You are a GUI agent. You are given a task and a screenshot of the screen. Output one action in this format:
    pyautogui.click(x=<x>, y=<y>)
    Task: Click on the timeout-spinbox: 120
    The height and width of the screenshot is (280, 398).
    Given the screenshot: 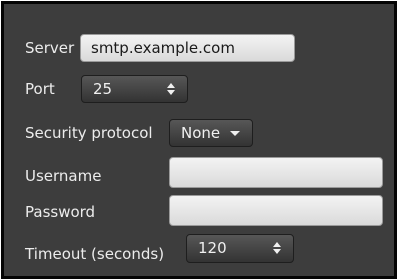 What is the action you would take?
    pyautogui.click(x=240, y=248)
    